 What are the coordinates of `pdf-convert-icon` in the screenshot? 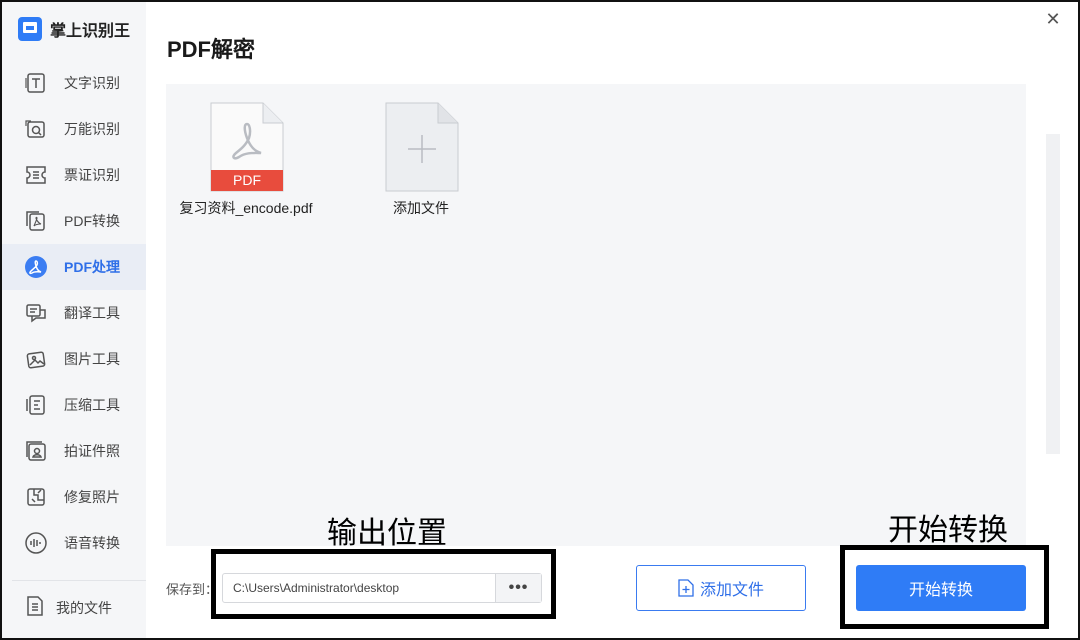 It's located at (36, 221).